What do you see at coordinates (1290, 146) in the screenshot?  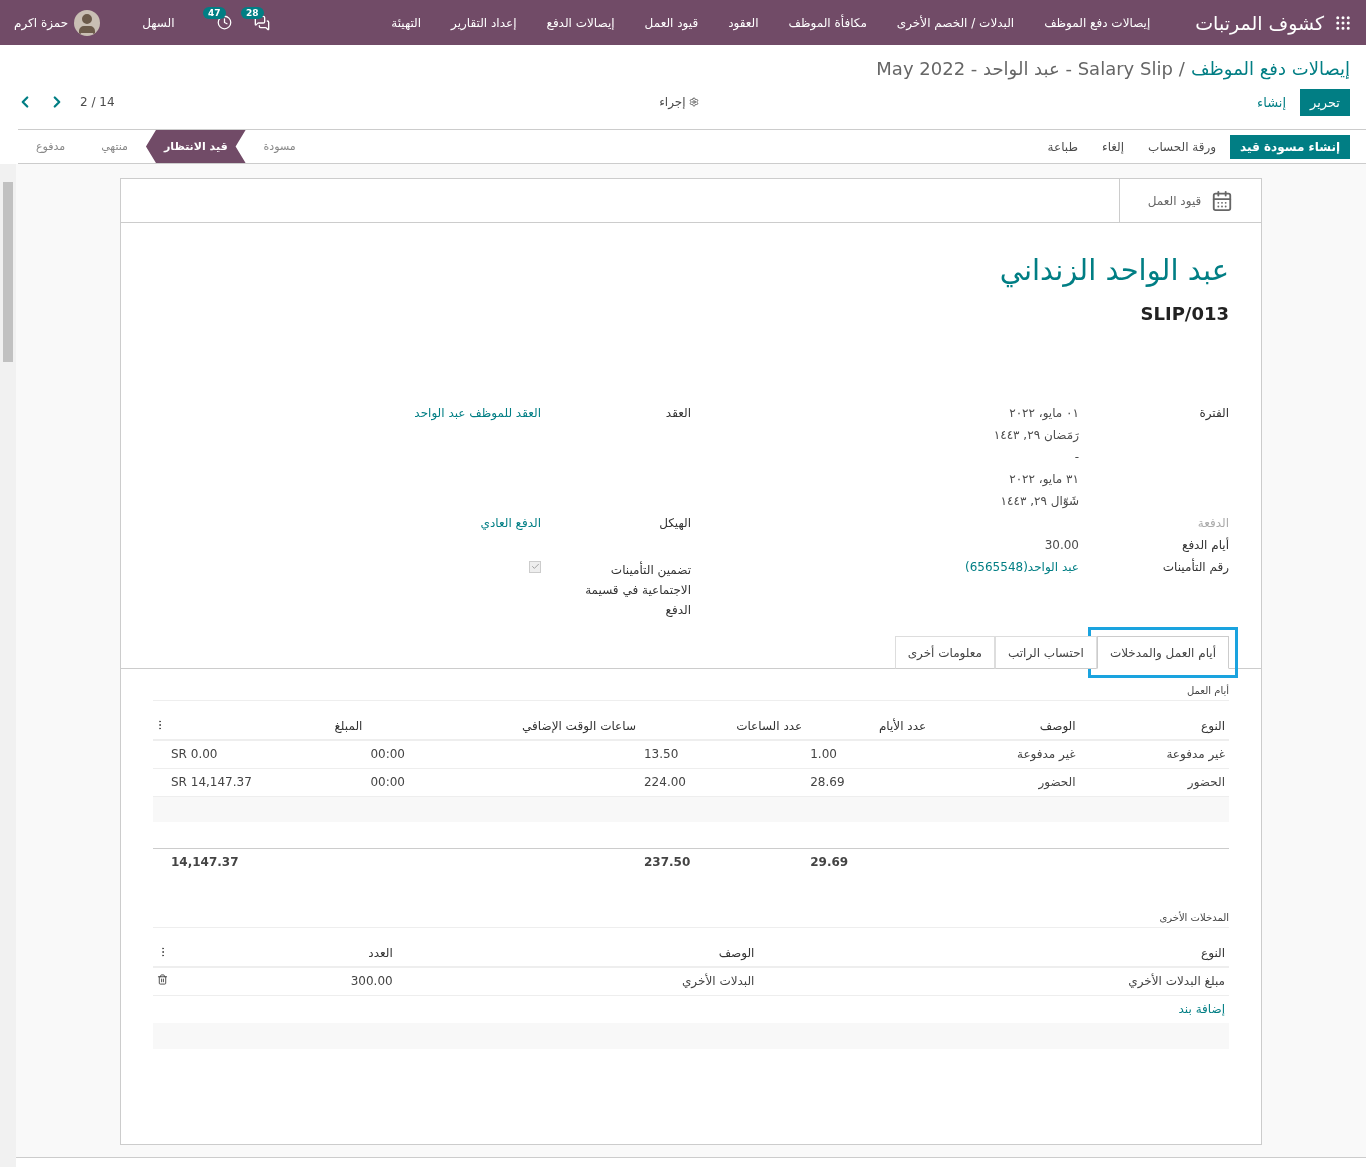 I see `status-action-button: إنشاء مسودة قيد` at bounding box center [1290, 146].